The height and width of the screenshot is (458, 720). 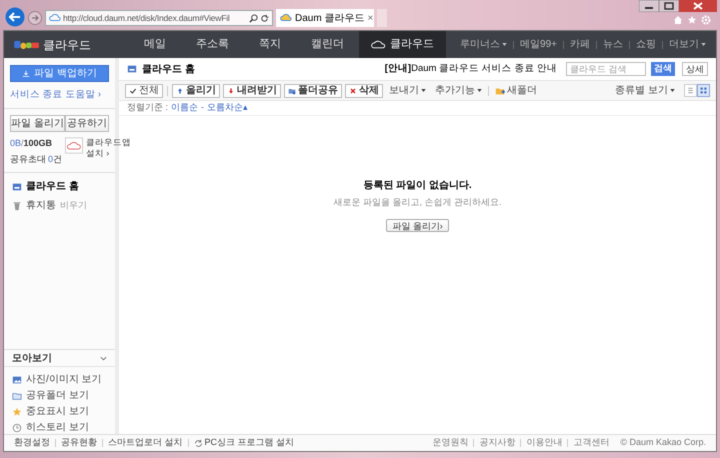 I want to click on nav-tab: 쪽지, so click(x=270, y=44).